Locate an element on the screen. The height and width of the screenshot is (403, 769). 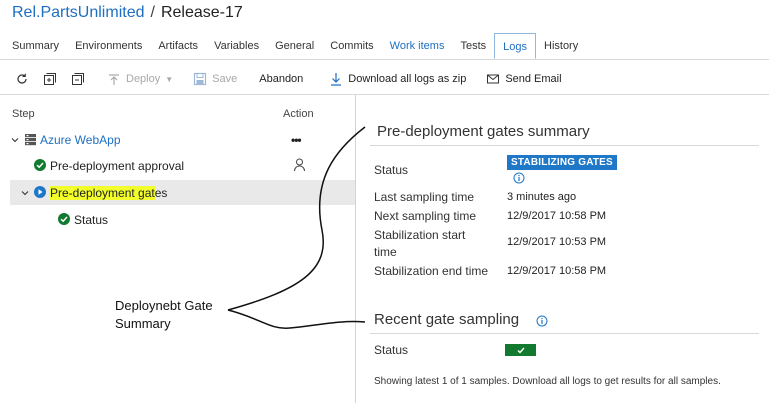
recent-sampling-title: Recent gate sampling is located at coordinates (447, 319).